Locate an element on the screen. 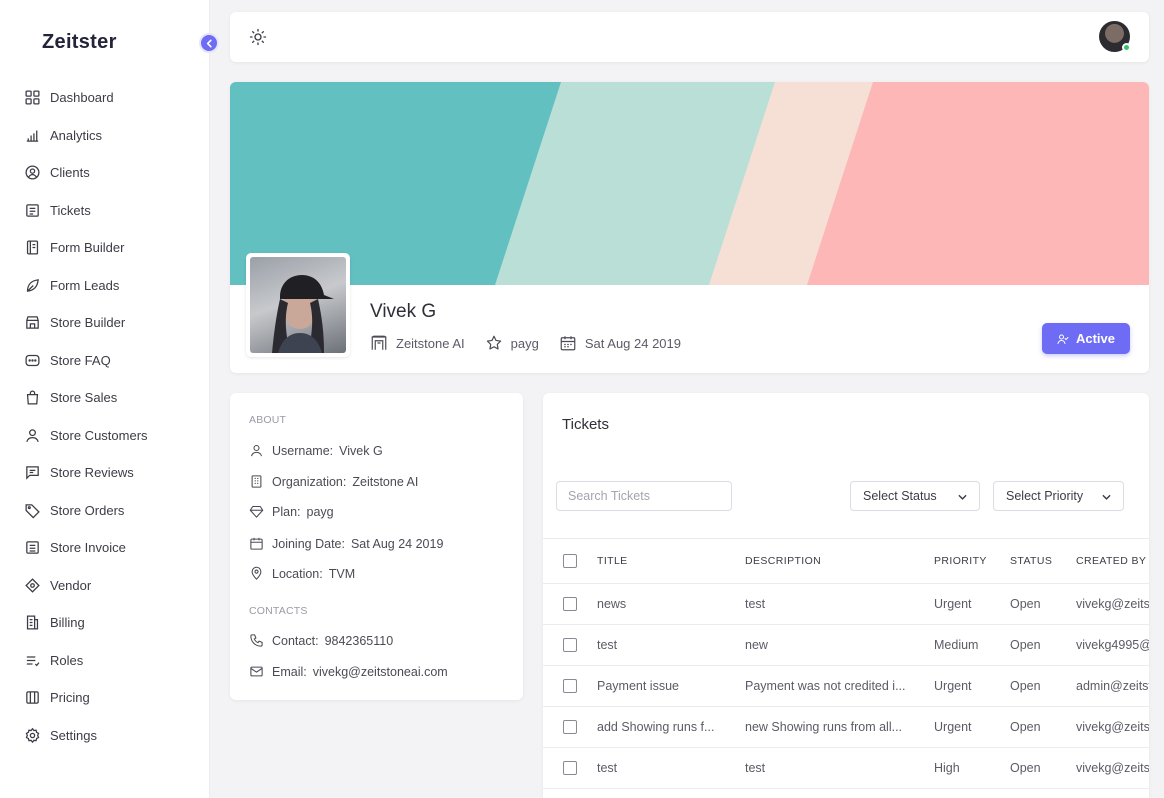  sidebar-item-label: Dashboard is located at coordinates (82, 98).